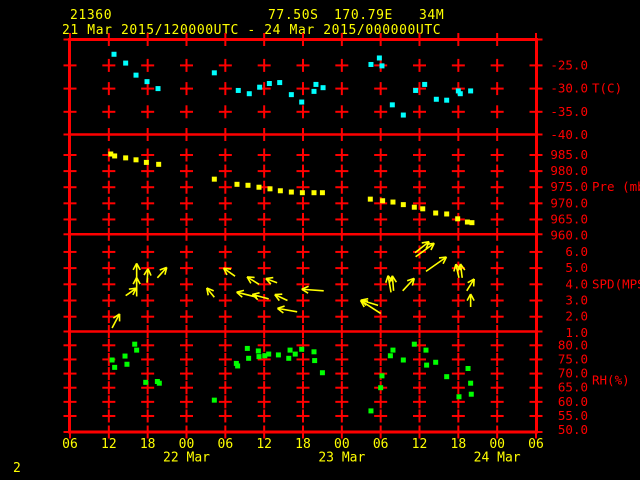 The height and width of the screenshot is (480, 640). Describe the element at coordinates (573, 358) in the screenshot. I see `svg-text: 75.0` at that location.